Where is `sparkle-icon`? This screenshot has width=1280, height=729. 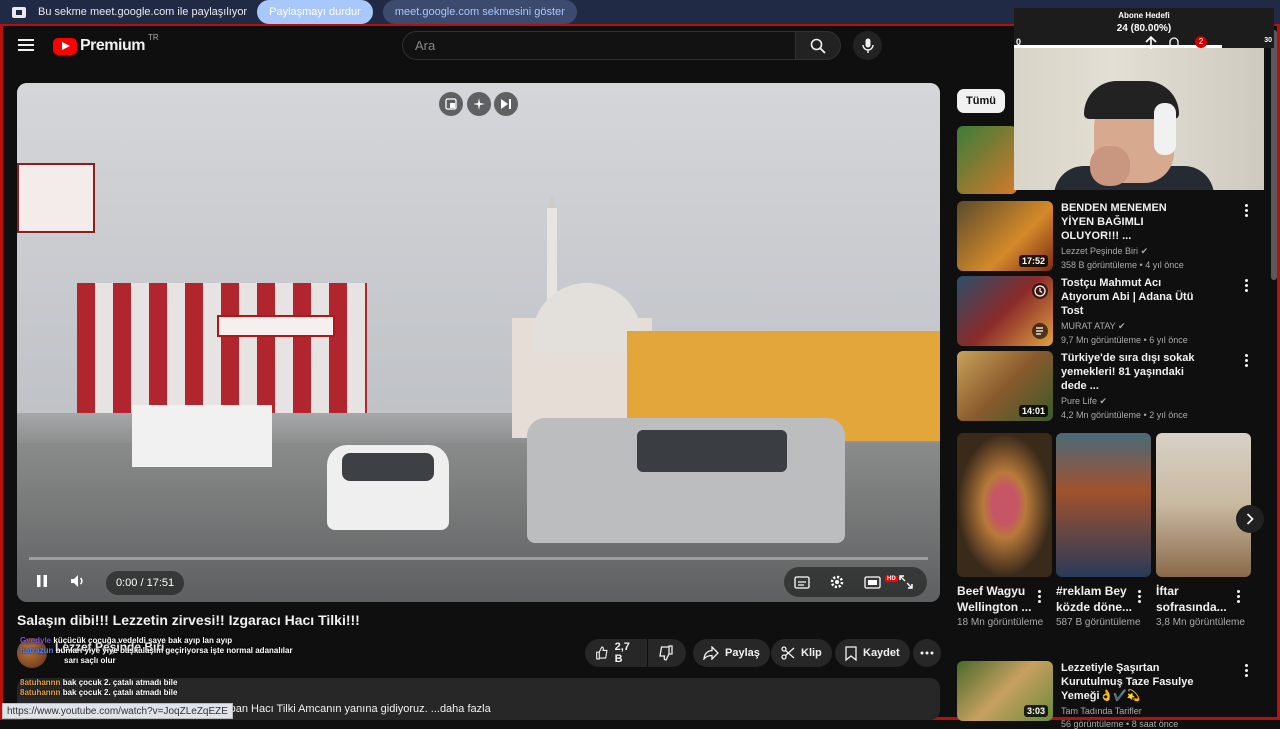
sparkle-icon is located at coordinates (479, 104).